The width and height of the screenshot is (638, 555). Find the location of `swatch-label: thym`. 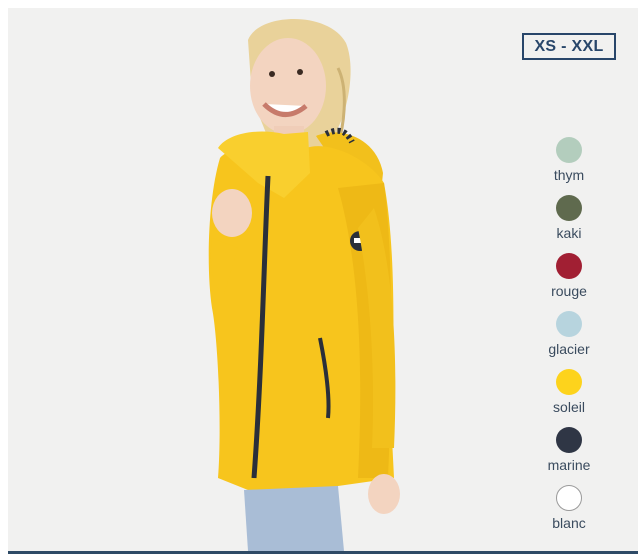

swatch-label: thym is located at coordinates (569, 175).